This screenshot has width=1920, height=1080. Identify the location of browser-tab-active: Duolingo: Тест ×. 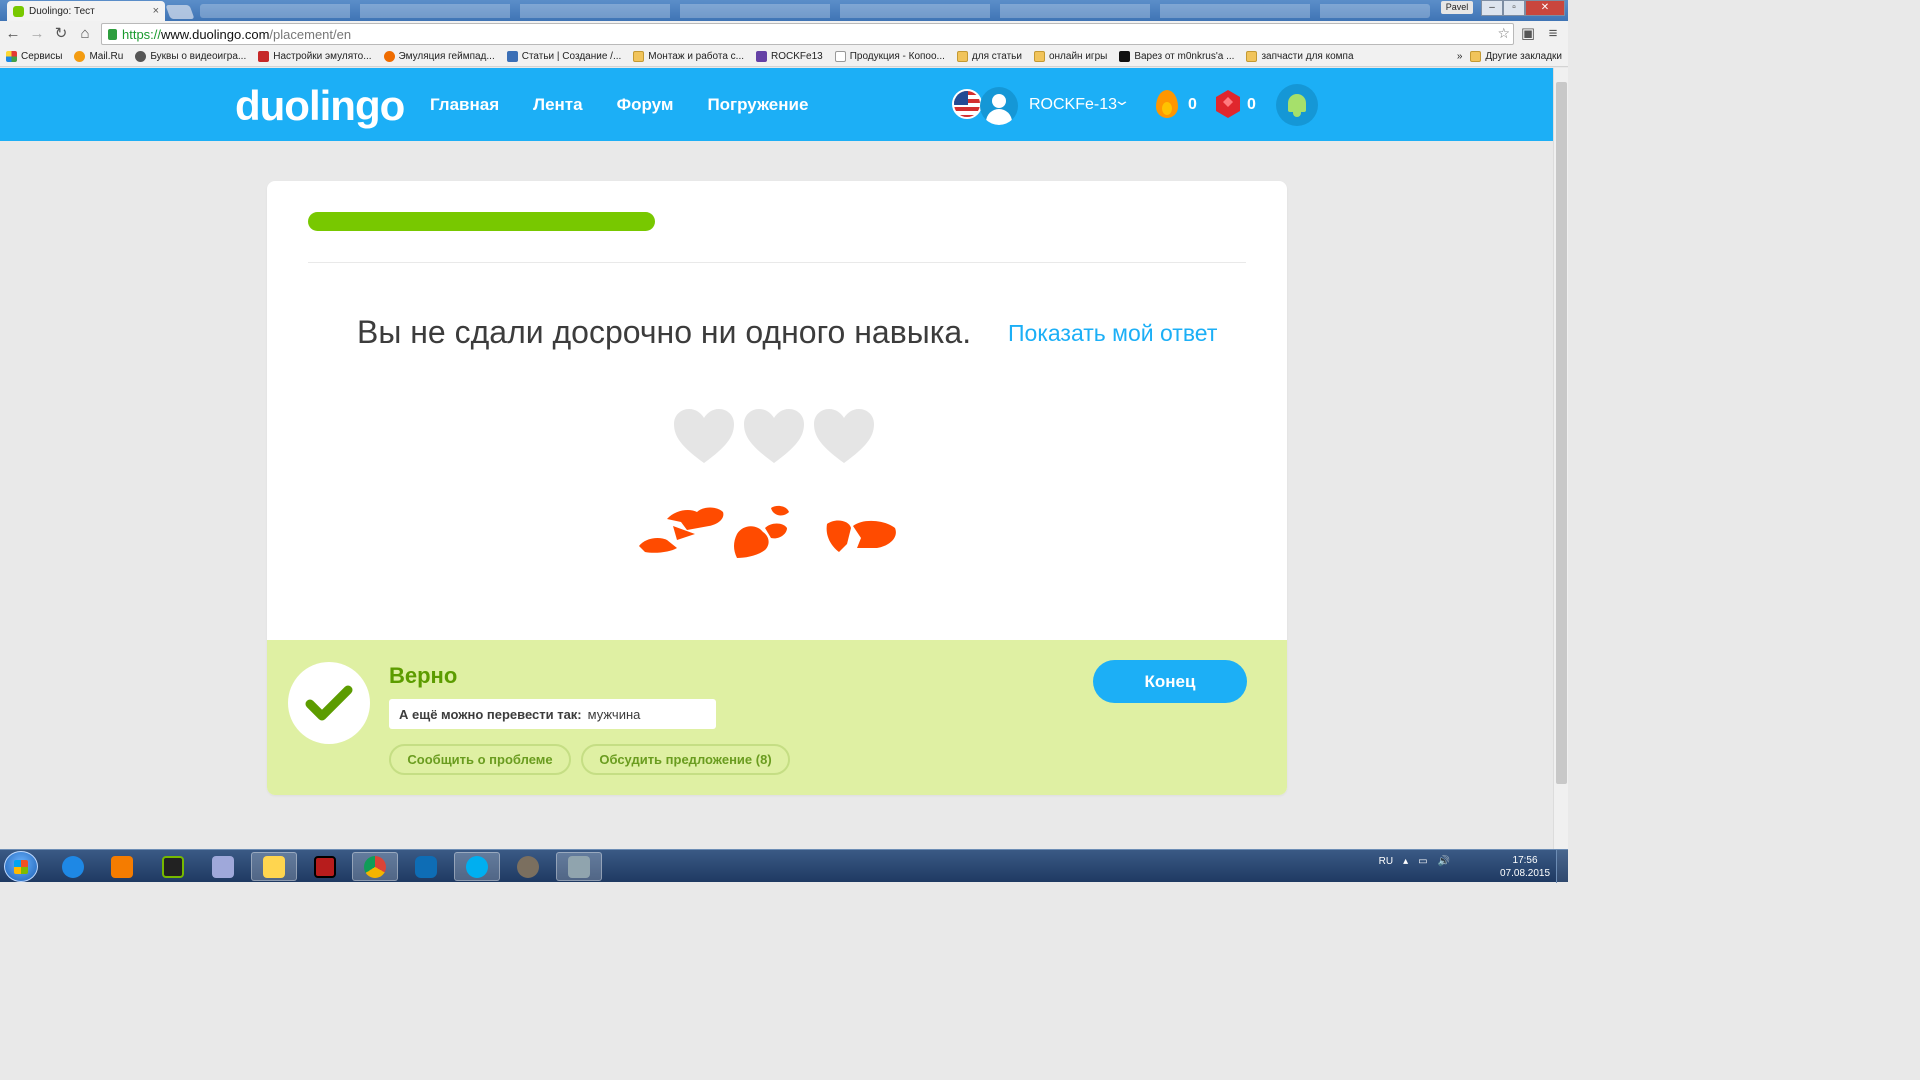
(86, 11).